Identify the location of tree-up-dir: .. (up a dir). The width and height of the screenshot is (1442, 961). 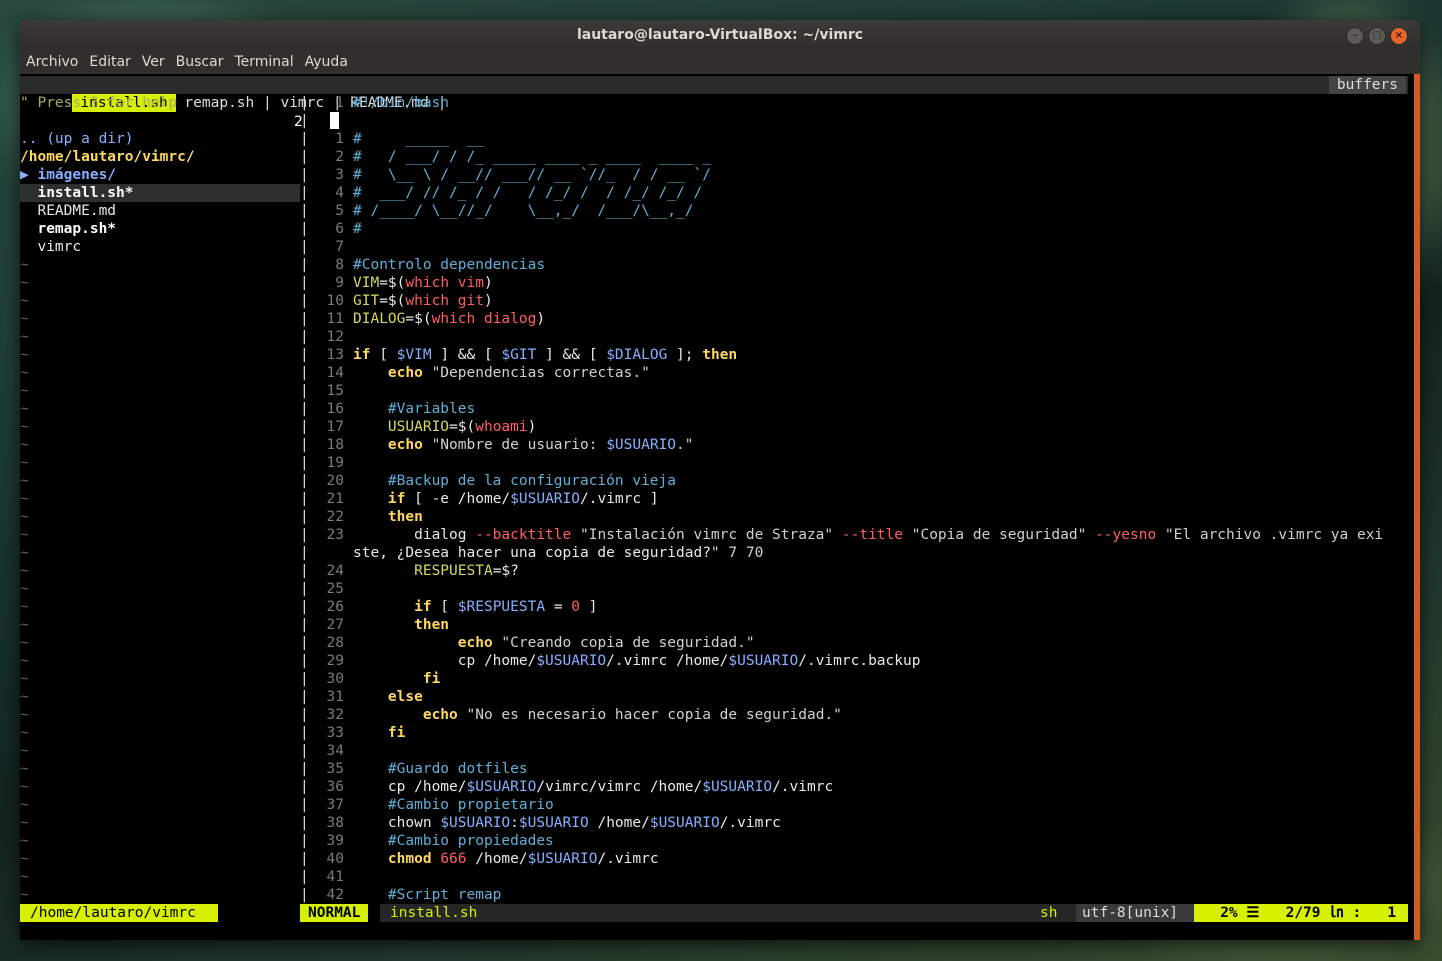
(160, 139).